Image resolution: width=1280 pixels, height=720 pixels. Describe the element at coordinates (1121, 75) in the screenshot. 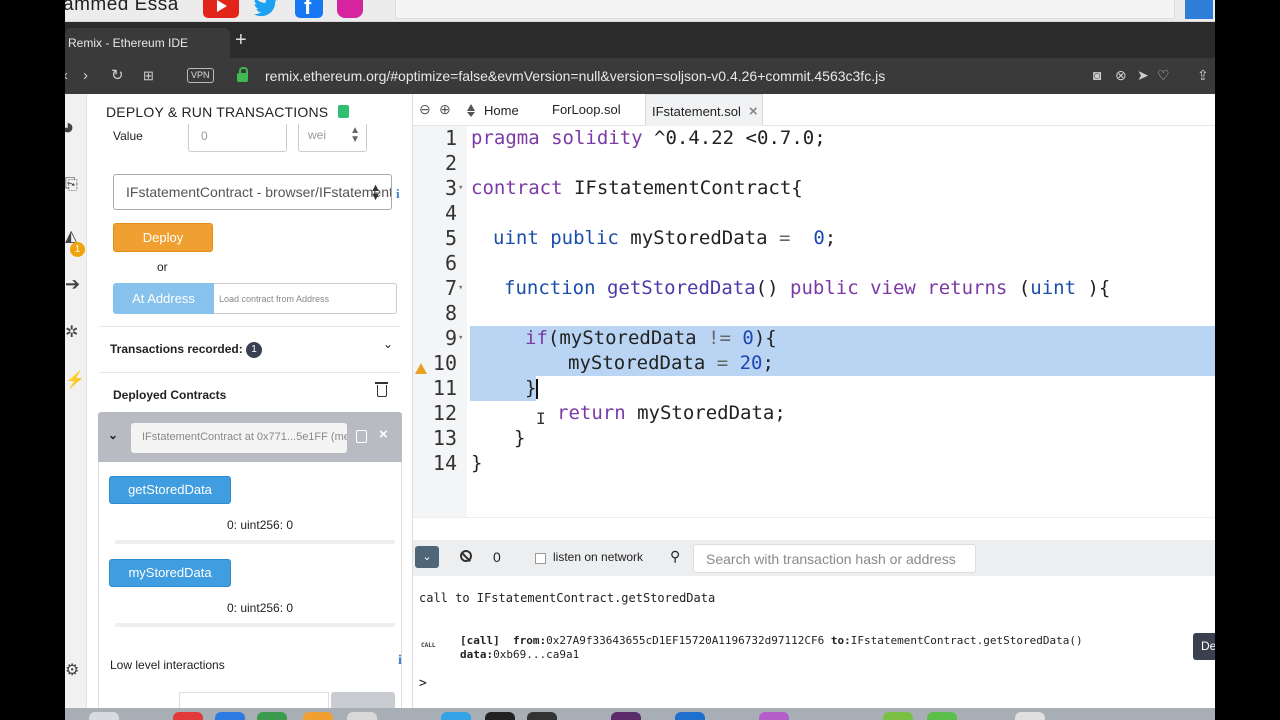

I see `block-icon: ⊗` at that location.